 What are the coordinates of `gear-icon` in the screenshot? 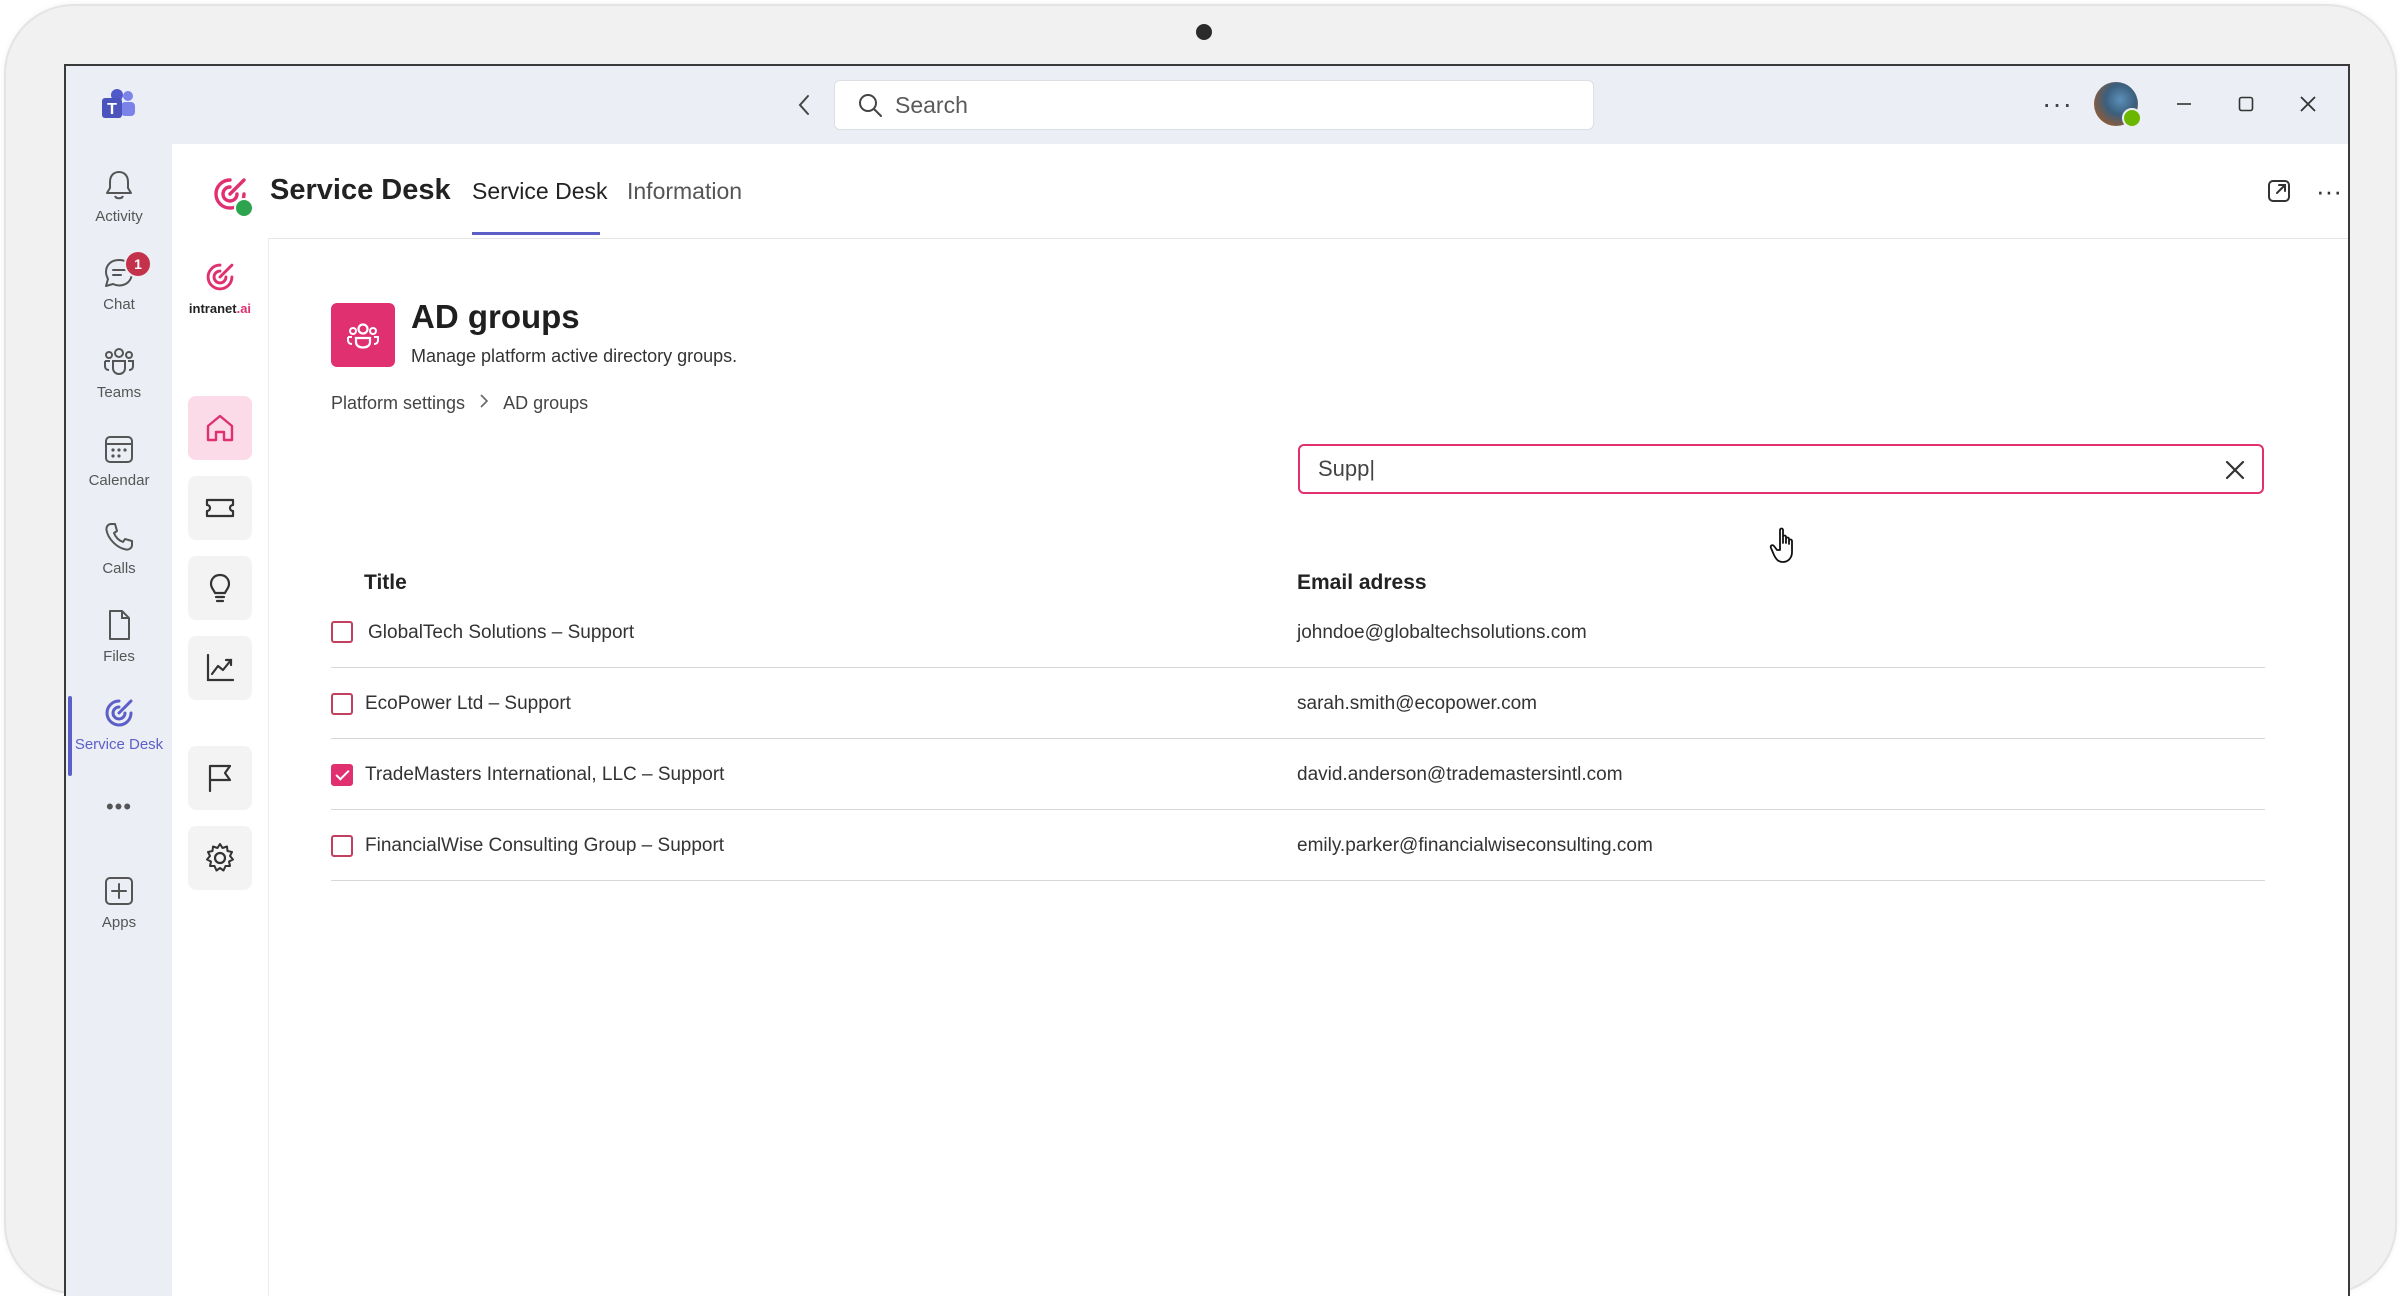 It's located at (220, 857).